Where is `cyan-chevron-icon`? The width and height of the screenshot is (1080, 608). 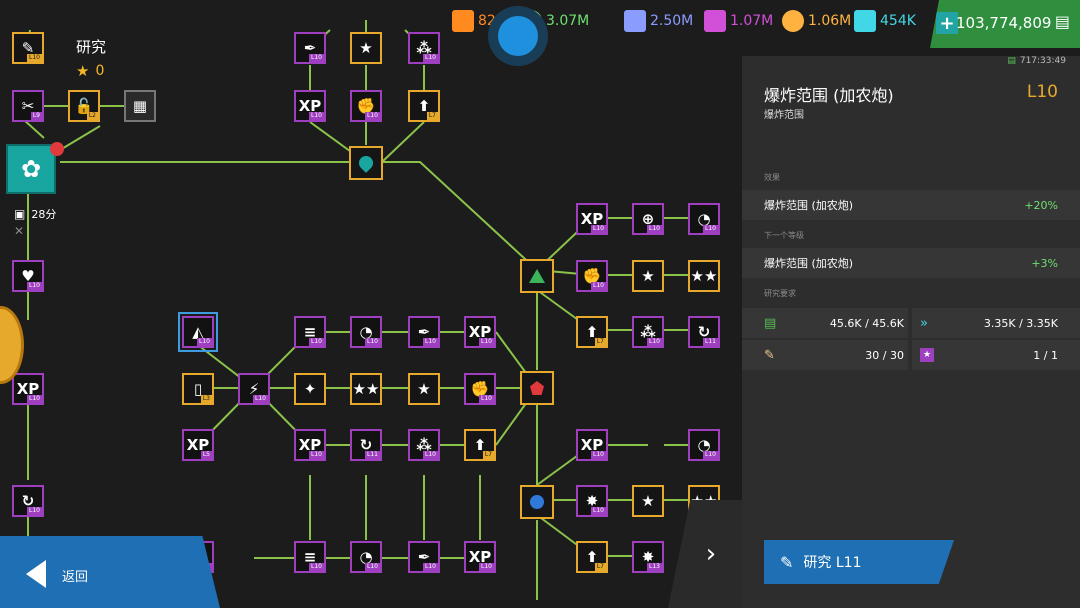
cyan-chevron-icon is located at coordinates (865, 21).